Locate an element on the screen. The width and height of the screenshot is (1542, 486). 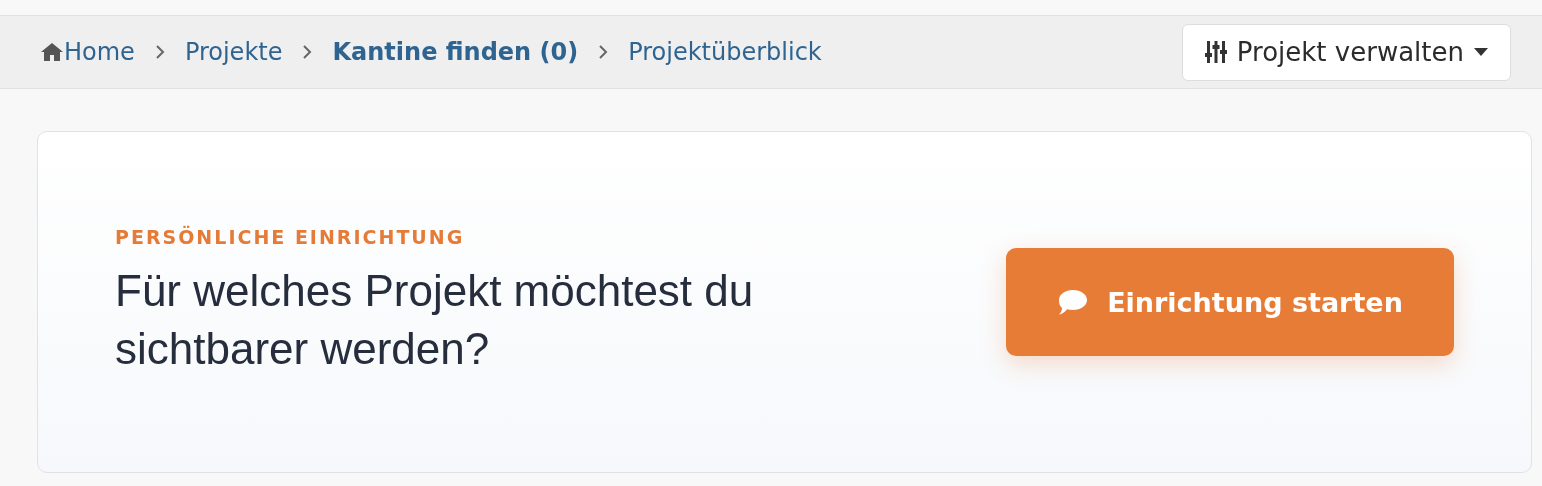
breadcrumb-link: Home is located at coordinates (99, 52).